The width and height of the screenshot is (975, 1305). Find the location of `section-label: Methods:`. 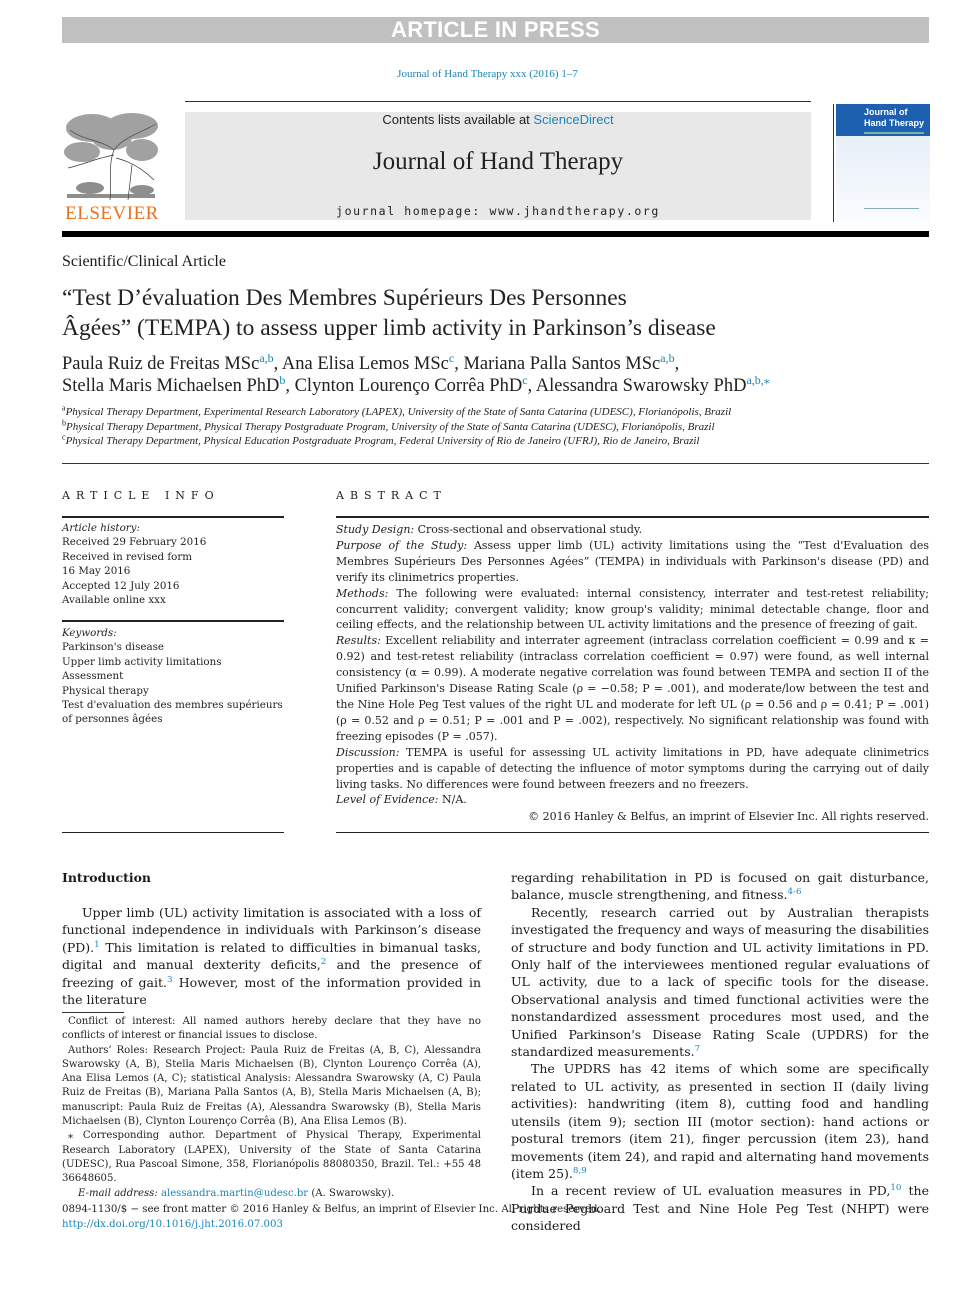

section-label: Methods: is located at coordinates (362, 593).